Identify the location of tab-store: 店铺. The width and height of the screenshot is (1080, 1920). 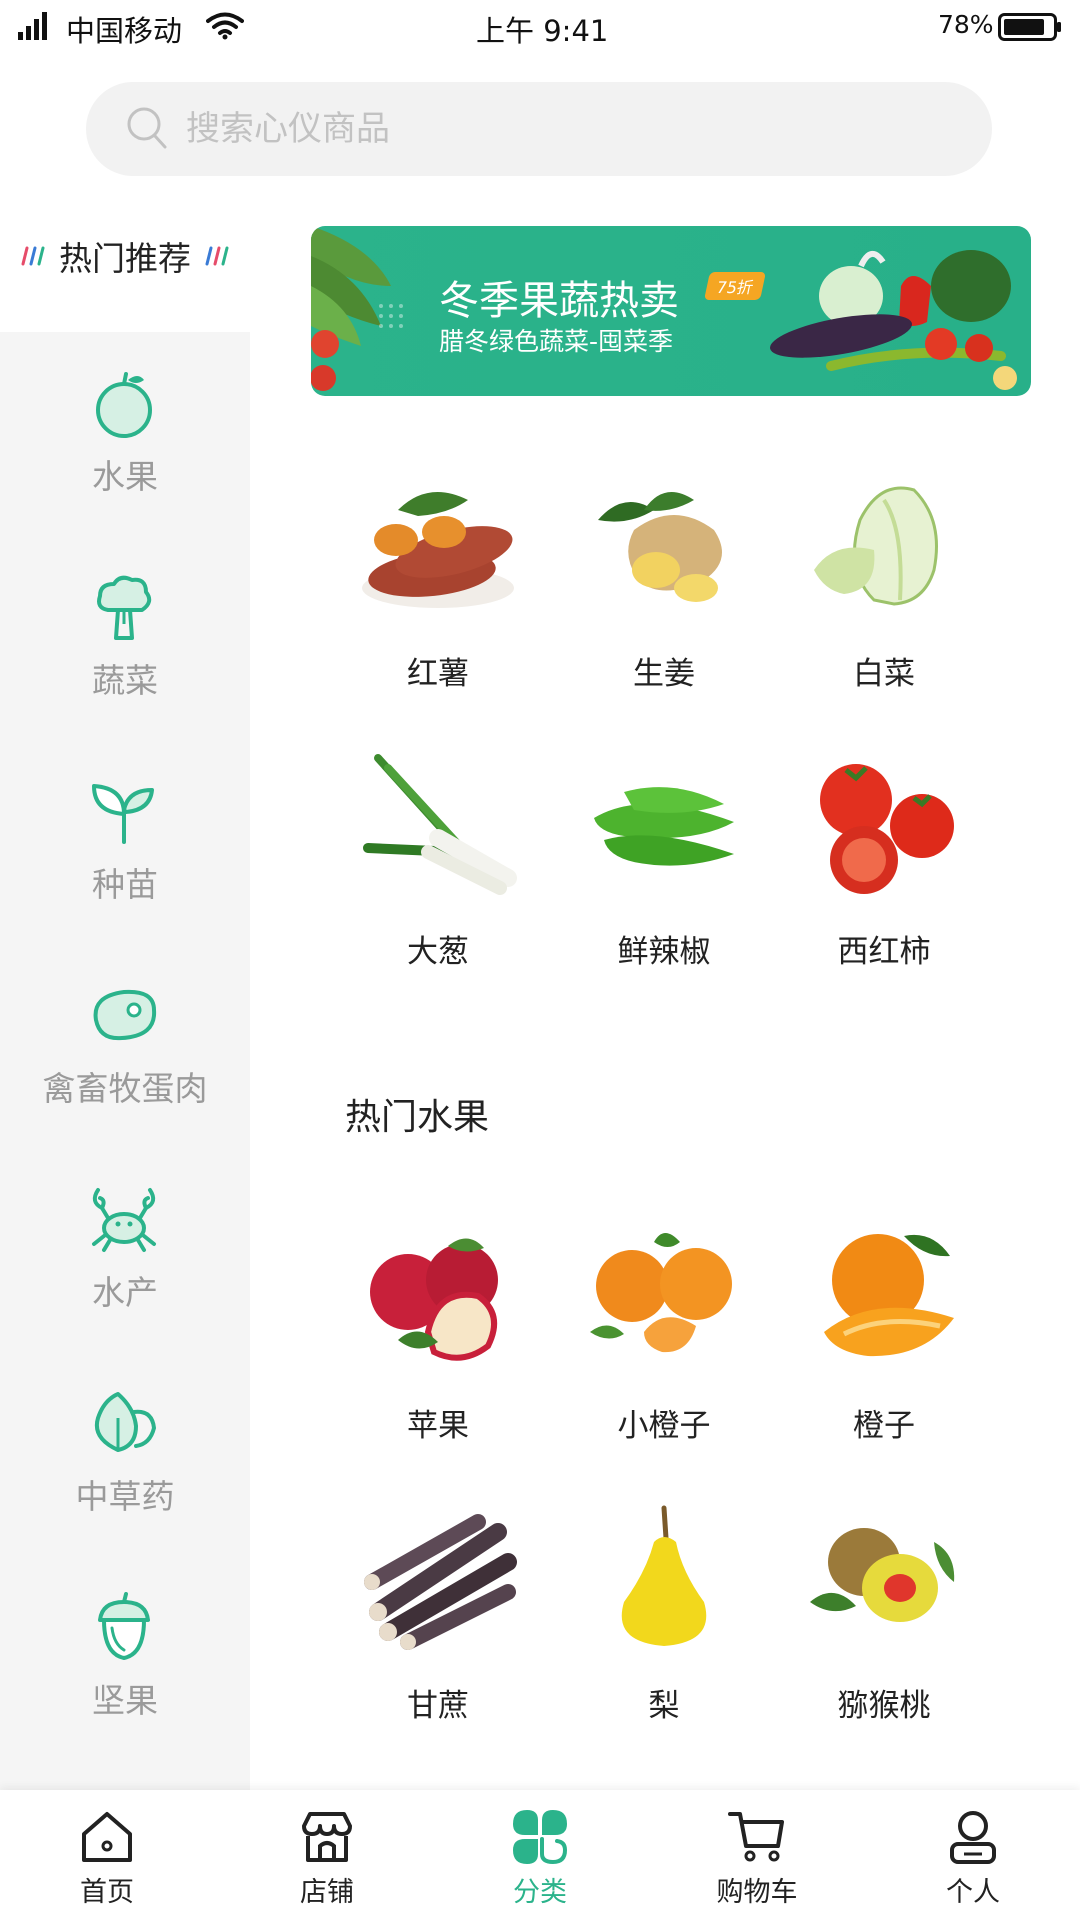
(327, 1855).